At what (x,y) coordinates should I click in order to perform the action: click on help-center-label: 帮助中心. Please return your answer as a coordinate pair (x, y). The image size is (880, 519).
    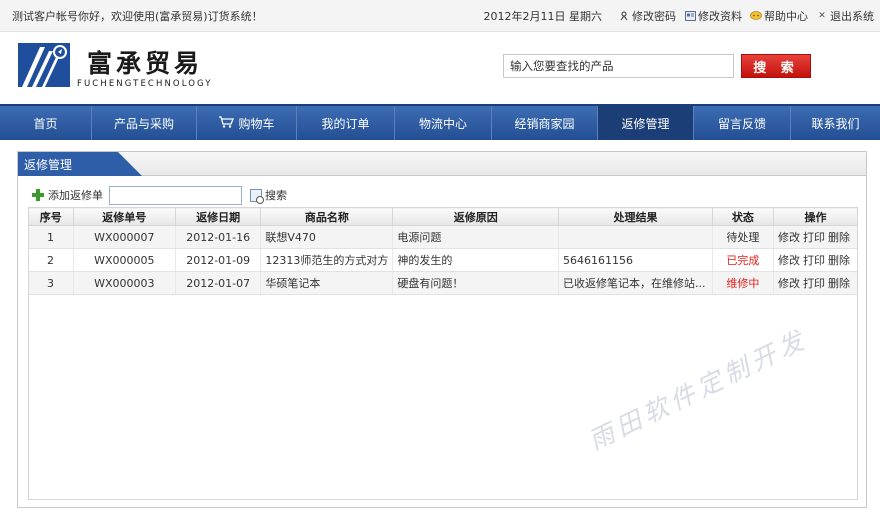
    Looking at the image, I should click on (786, 16).